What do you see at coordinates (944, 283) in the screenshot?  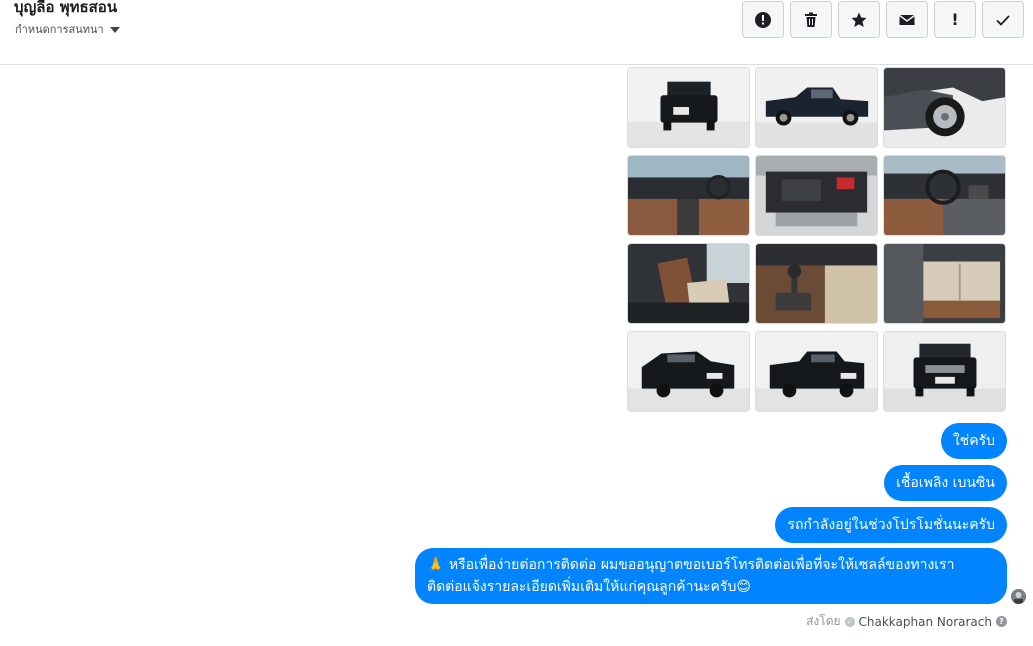 I see `photo-rear-seats` at bounding box center [944, 283].